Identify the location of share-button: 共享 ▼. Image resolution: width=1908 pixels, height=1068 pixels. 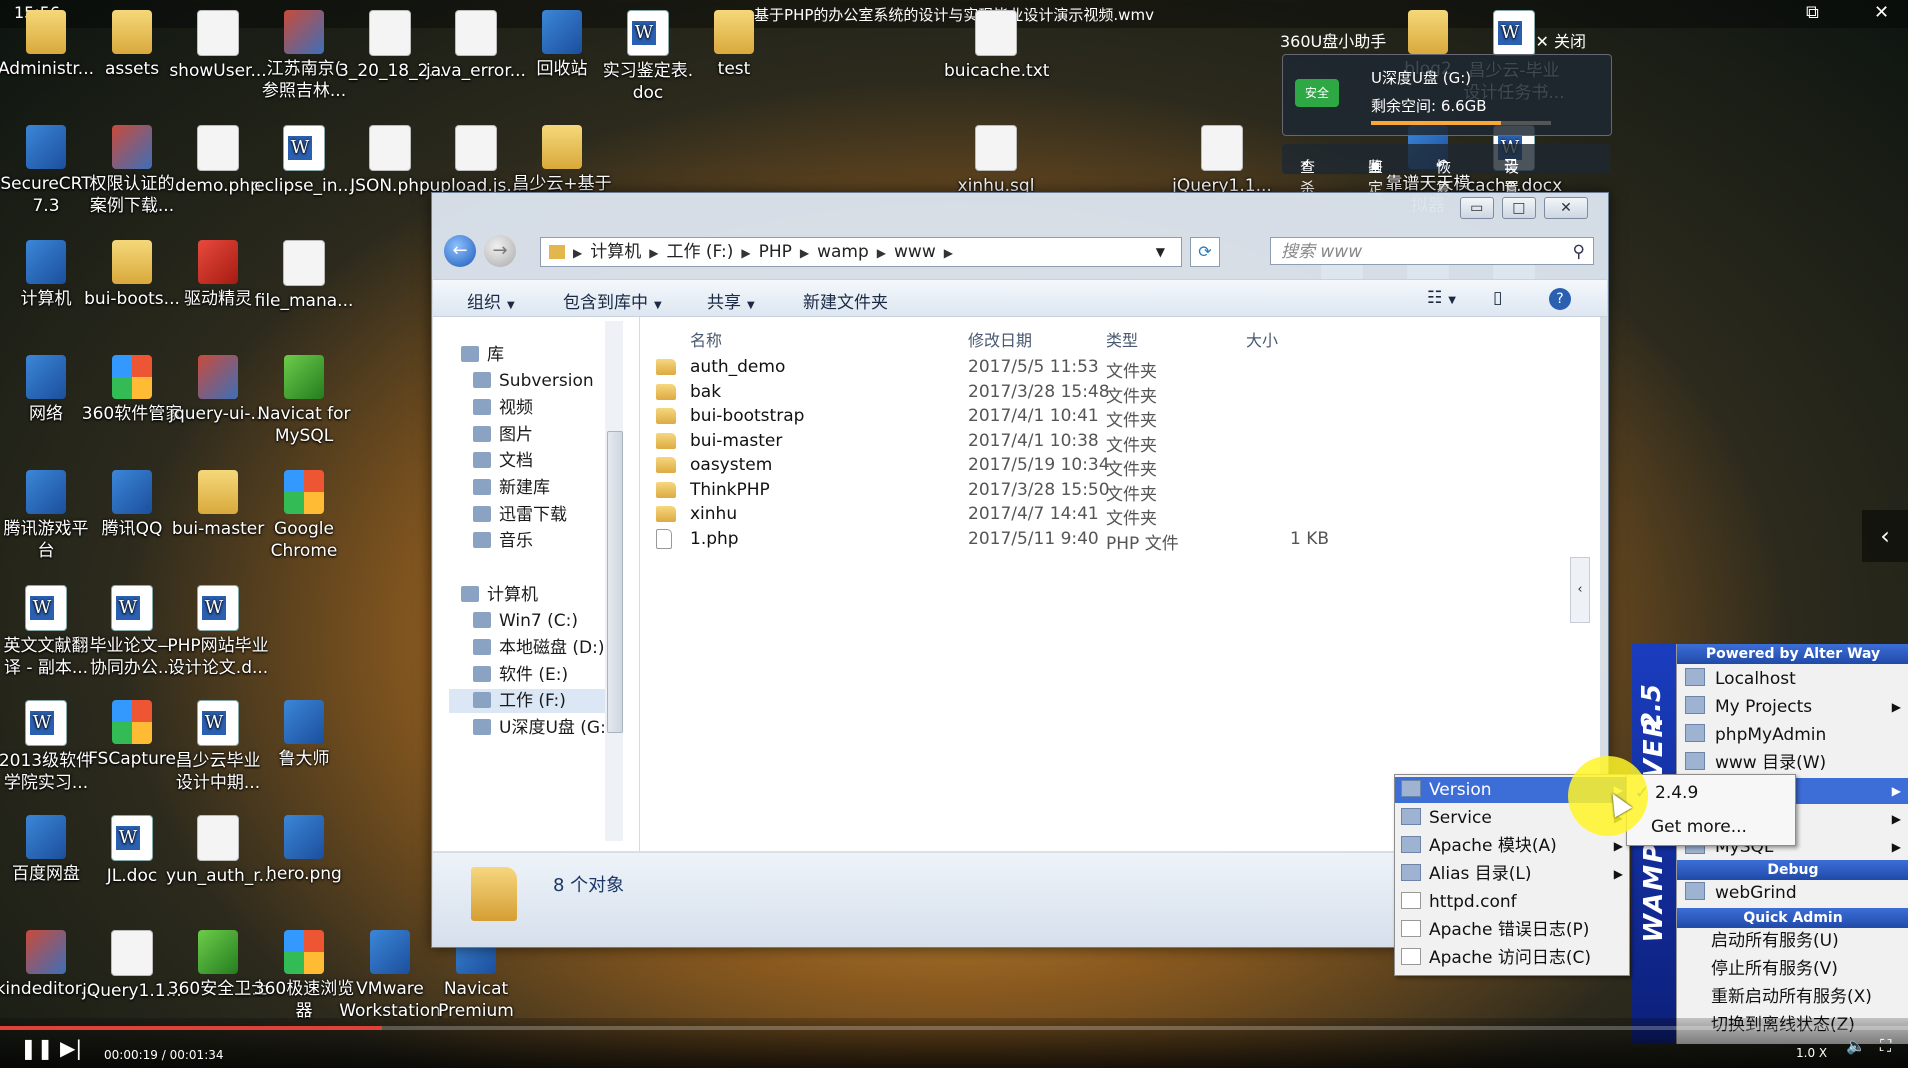
(731, 300).